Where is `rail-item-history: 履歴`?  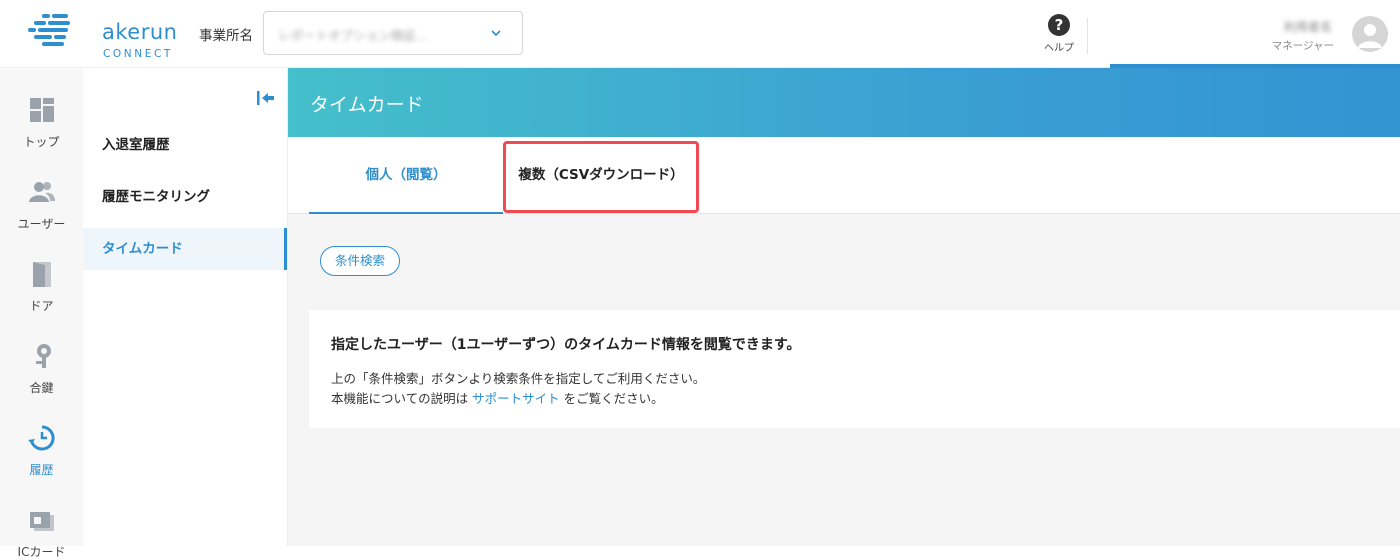 rail-item-history: 履歴 is located at coordinates (41, 450).